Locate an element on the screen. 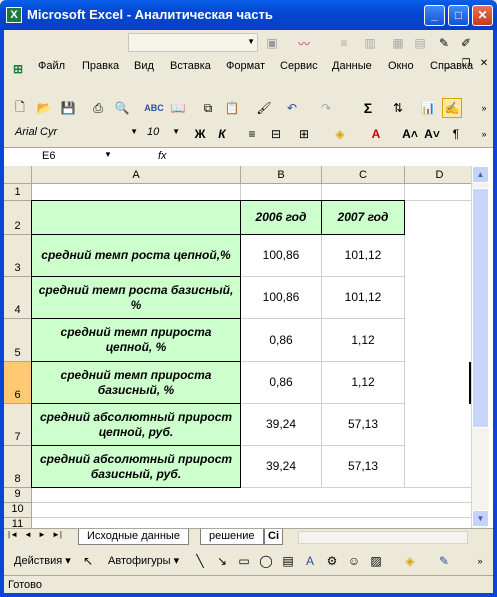  clipart-icon: ☺ is located at coordinates (354, 561).